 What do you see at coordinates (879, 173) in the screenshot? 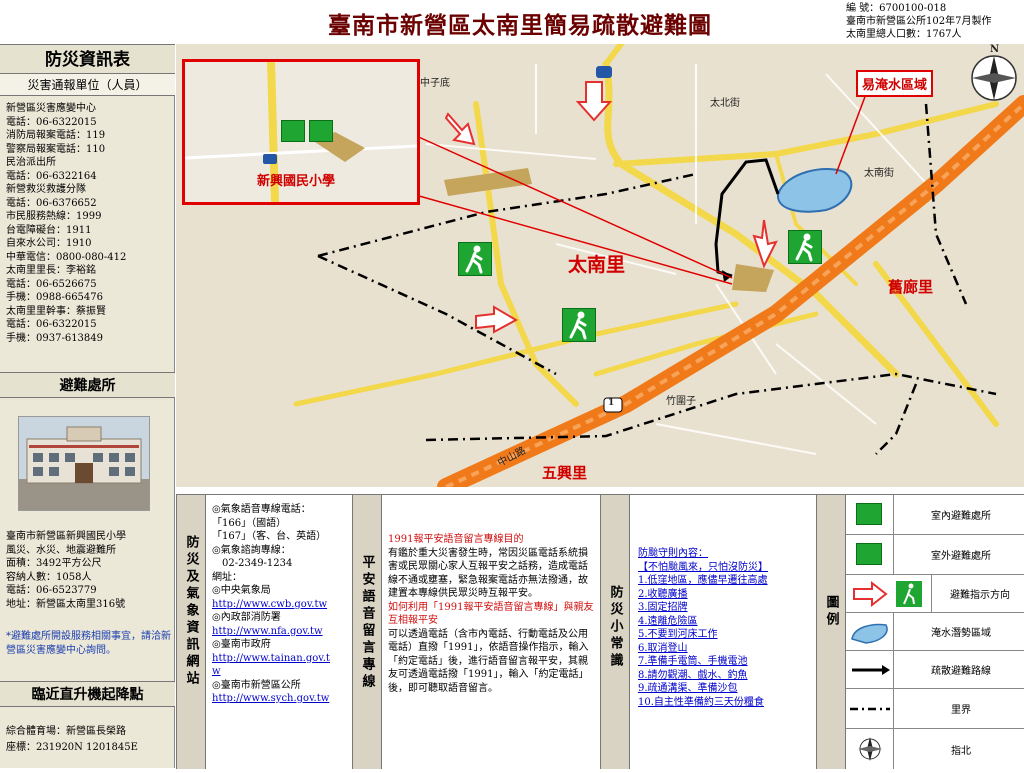
I see `road-label: 太南街` at bounding box center [879, 173].